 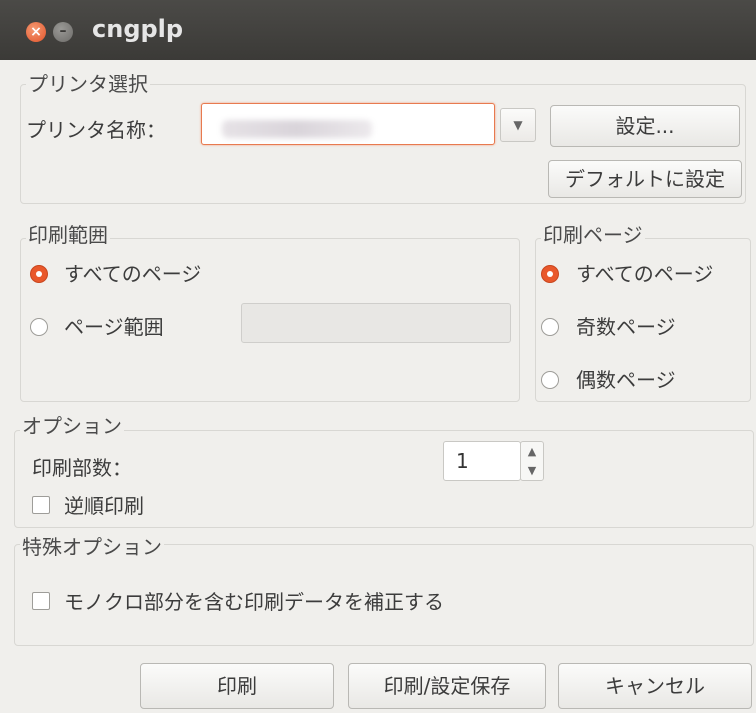 What do you see at coordinates (41, 601) in the screenshot?
I see `mono-correct-checkbox` at bounding box center [41, 601].